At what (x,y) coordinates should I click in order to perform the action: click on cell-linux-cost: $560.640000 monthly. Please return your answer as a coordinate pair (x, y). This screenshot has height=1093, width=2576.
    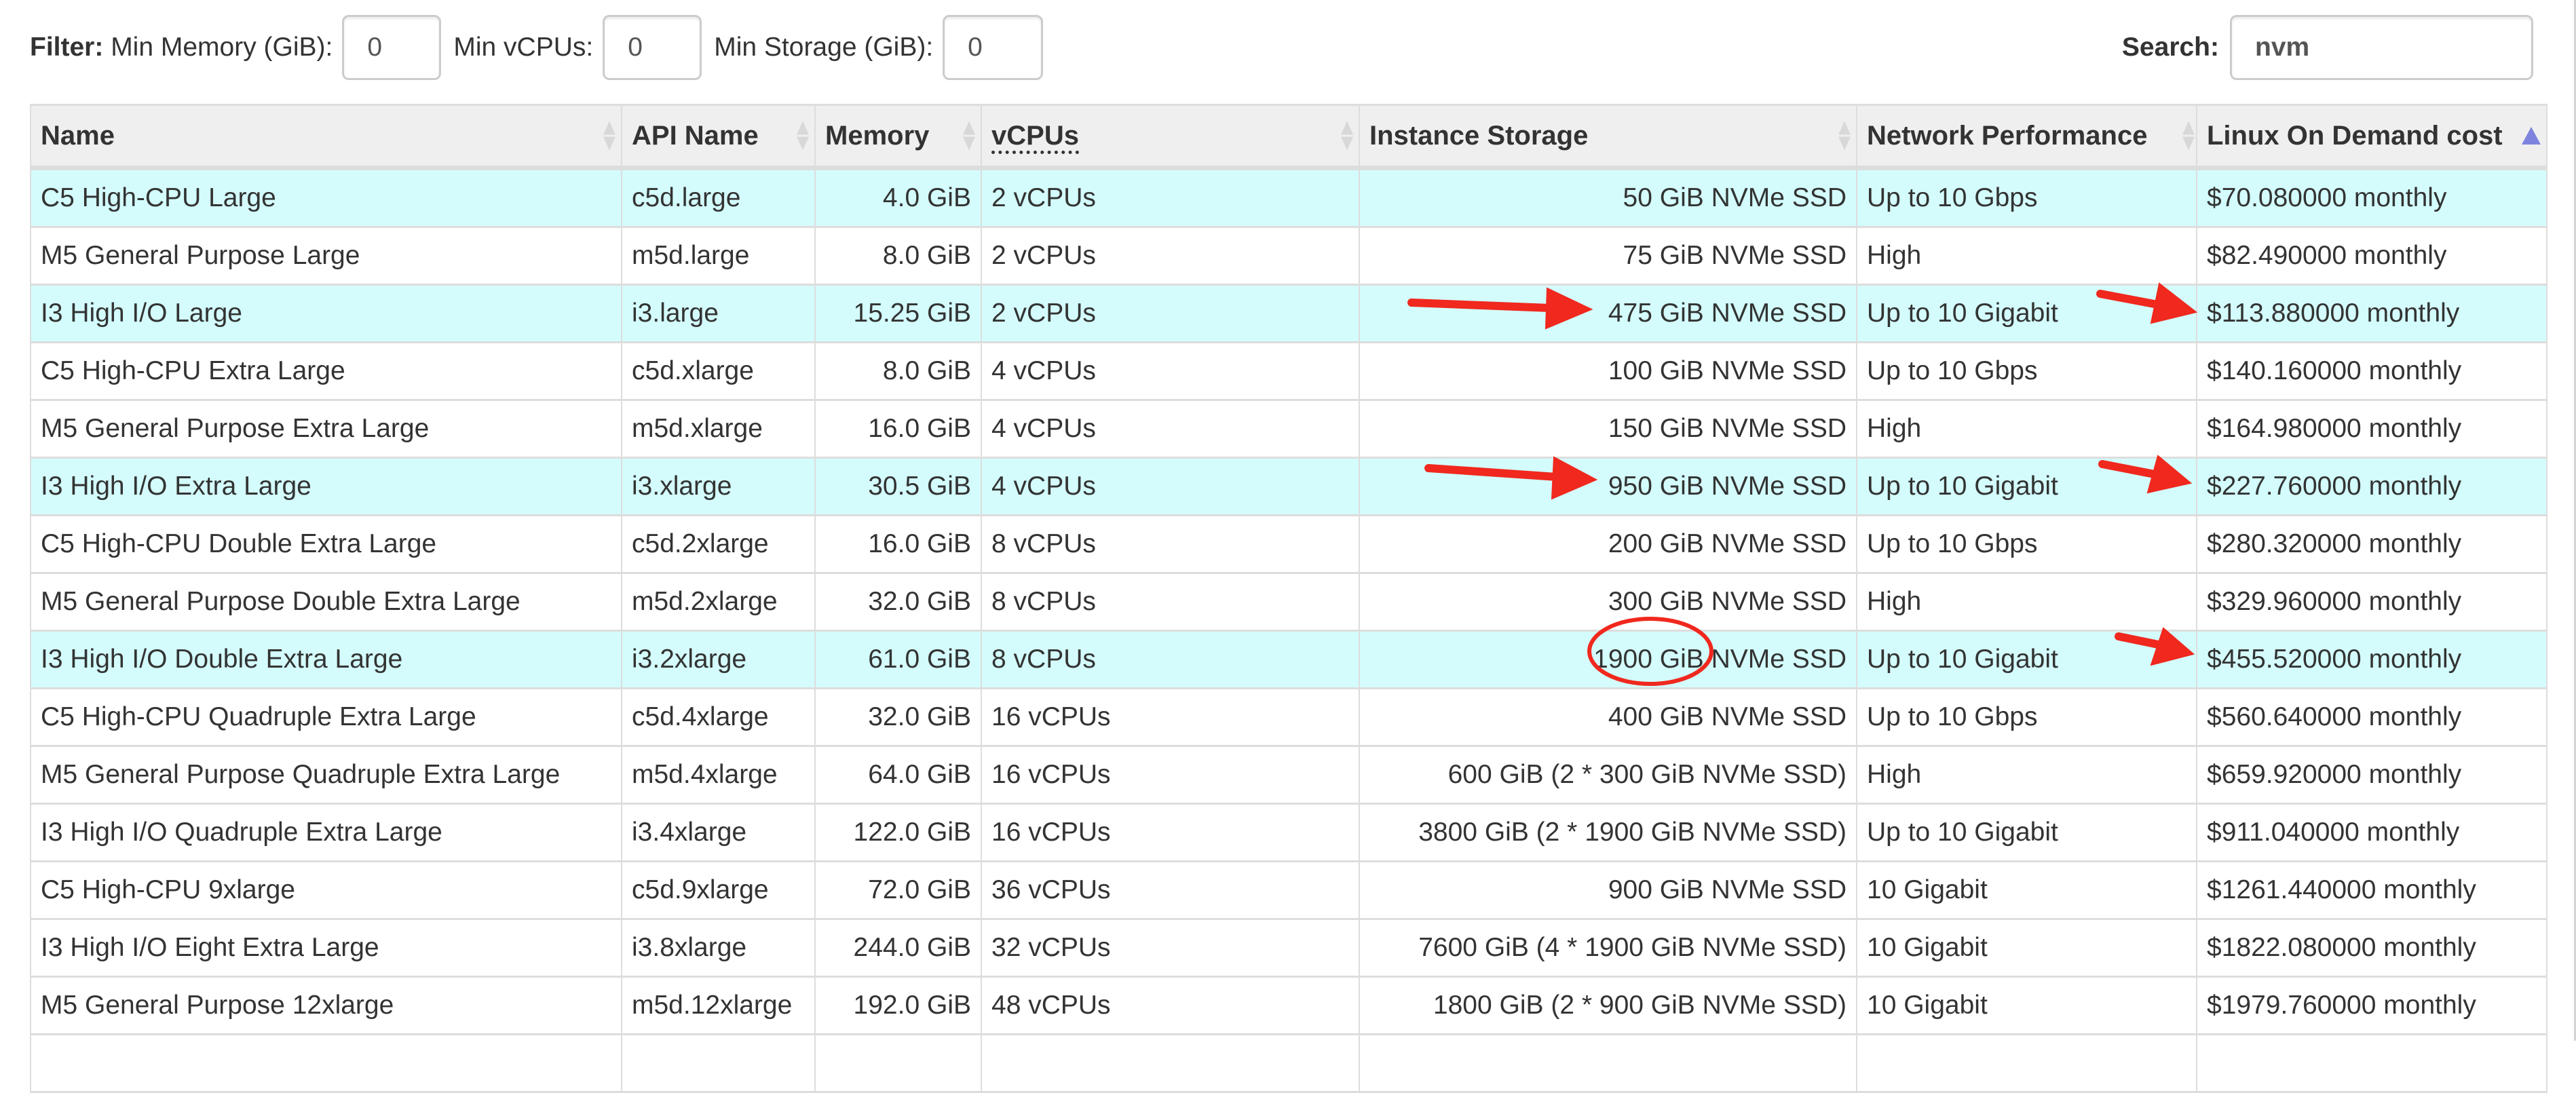
    Looking at the image, I should click on (2371, 717).